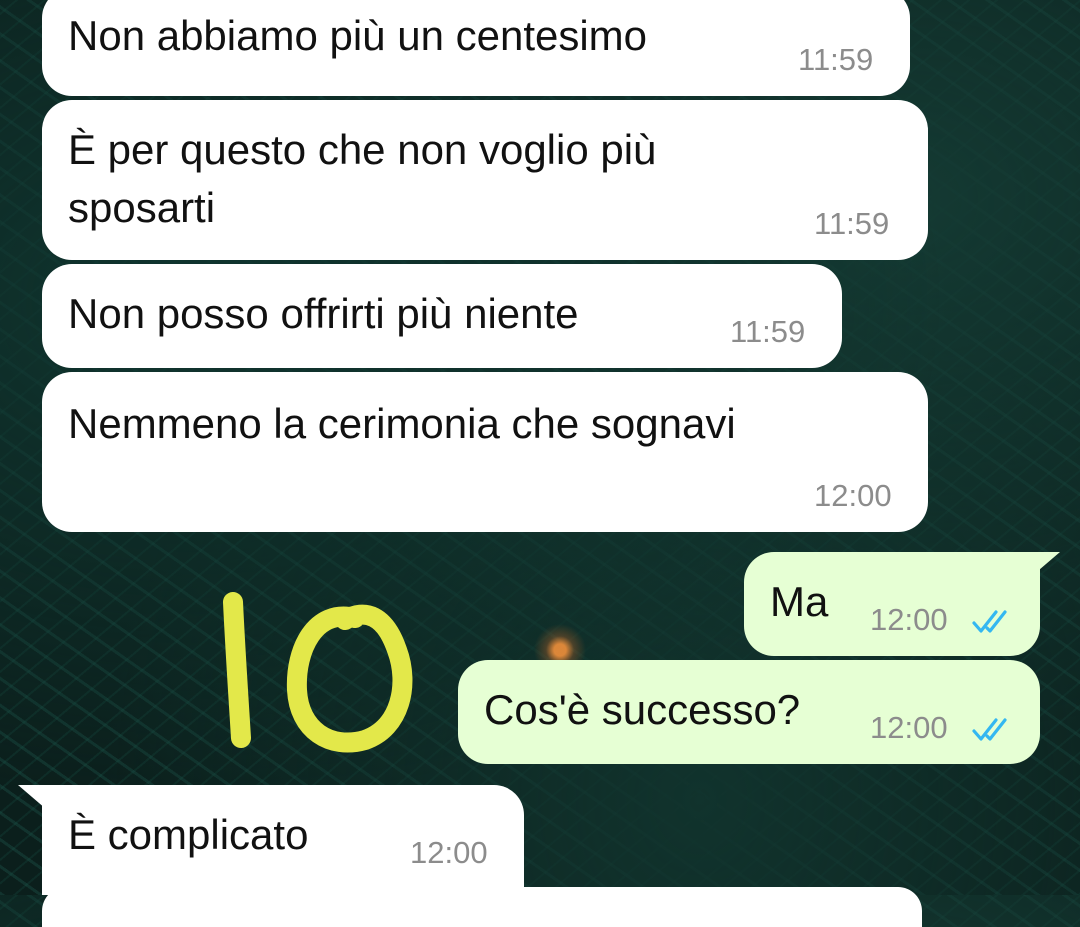 Image resolution: width=1080 pixels, height=927 pixels. I want to click on message-bubble-incoming: È complicato 12:00, so click(283, 840).